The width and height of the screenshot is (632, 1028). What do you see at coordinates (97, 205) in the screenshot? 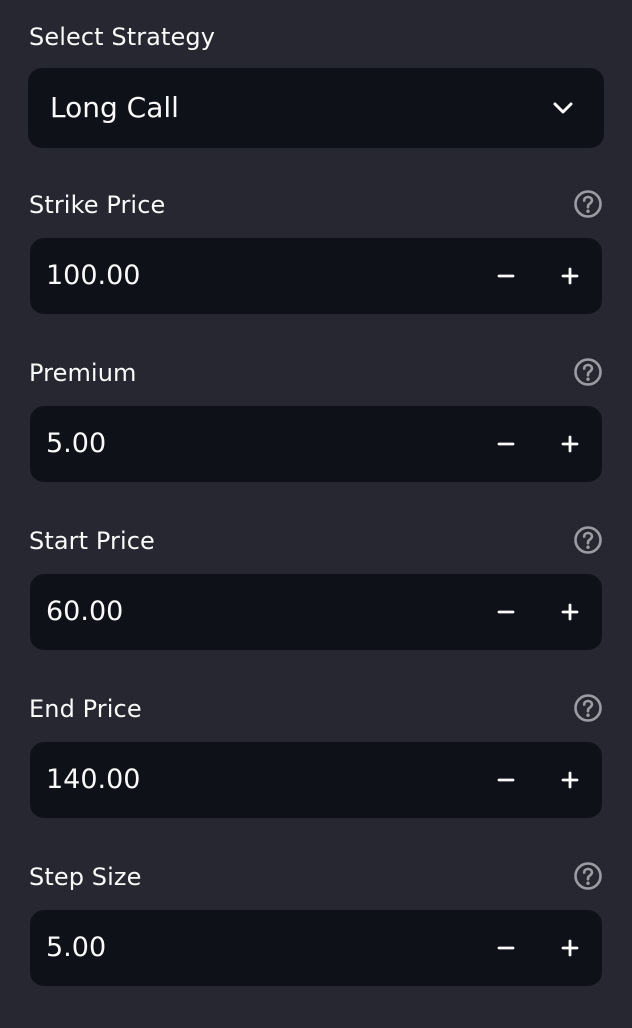
I see `strike-price-label: Strike Price` at bounding box center [97, 205].